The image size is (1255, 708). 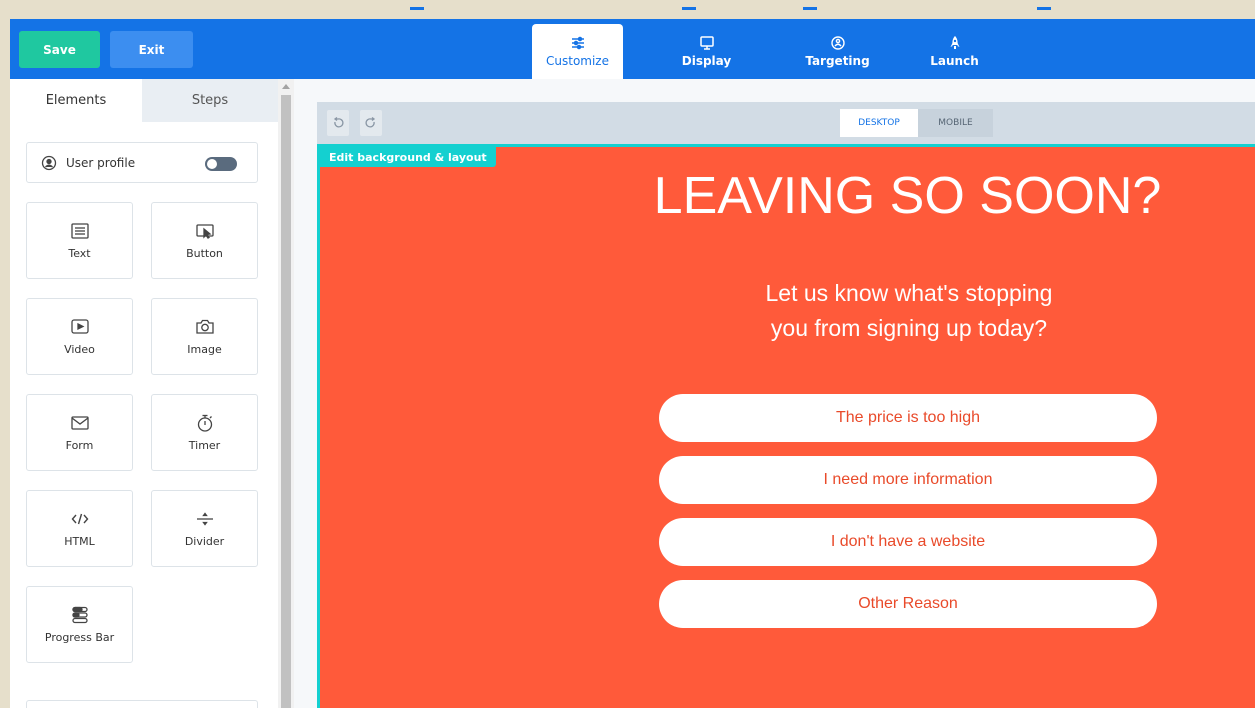 What do you see at coordinates (204, 231) in the screenshot?
I see `button-icon` at bounding box center [204, 231].